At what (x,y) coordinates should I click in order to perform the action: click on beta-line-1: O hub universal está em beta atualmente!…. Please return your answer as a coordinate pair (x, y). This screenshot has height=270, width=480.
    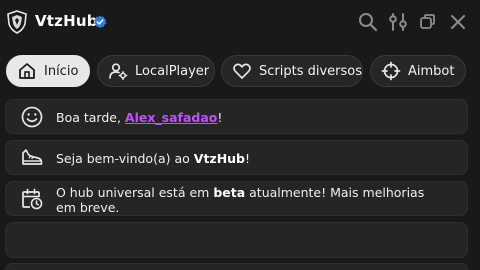
    Looking at the image, I should click on (240, 192).